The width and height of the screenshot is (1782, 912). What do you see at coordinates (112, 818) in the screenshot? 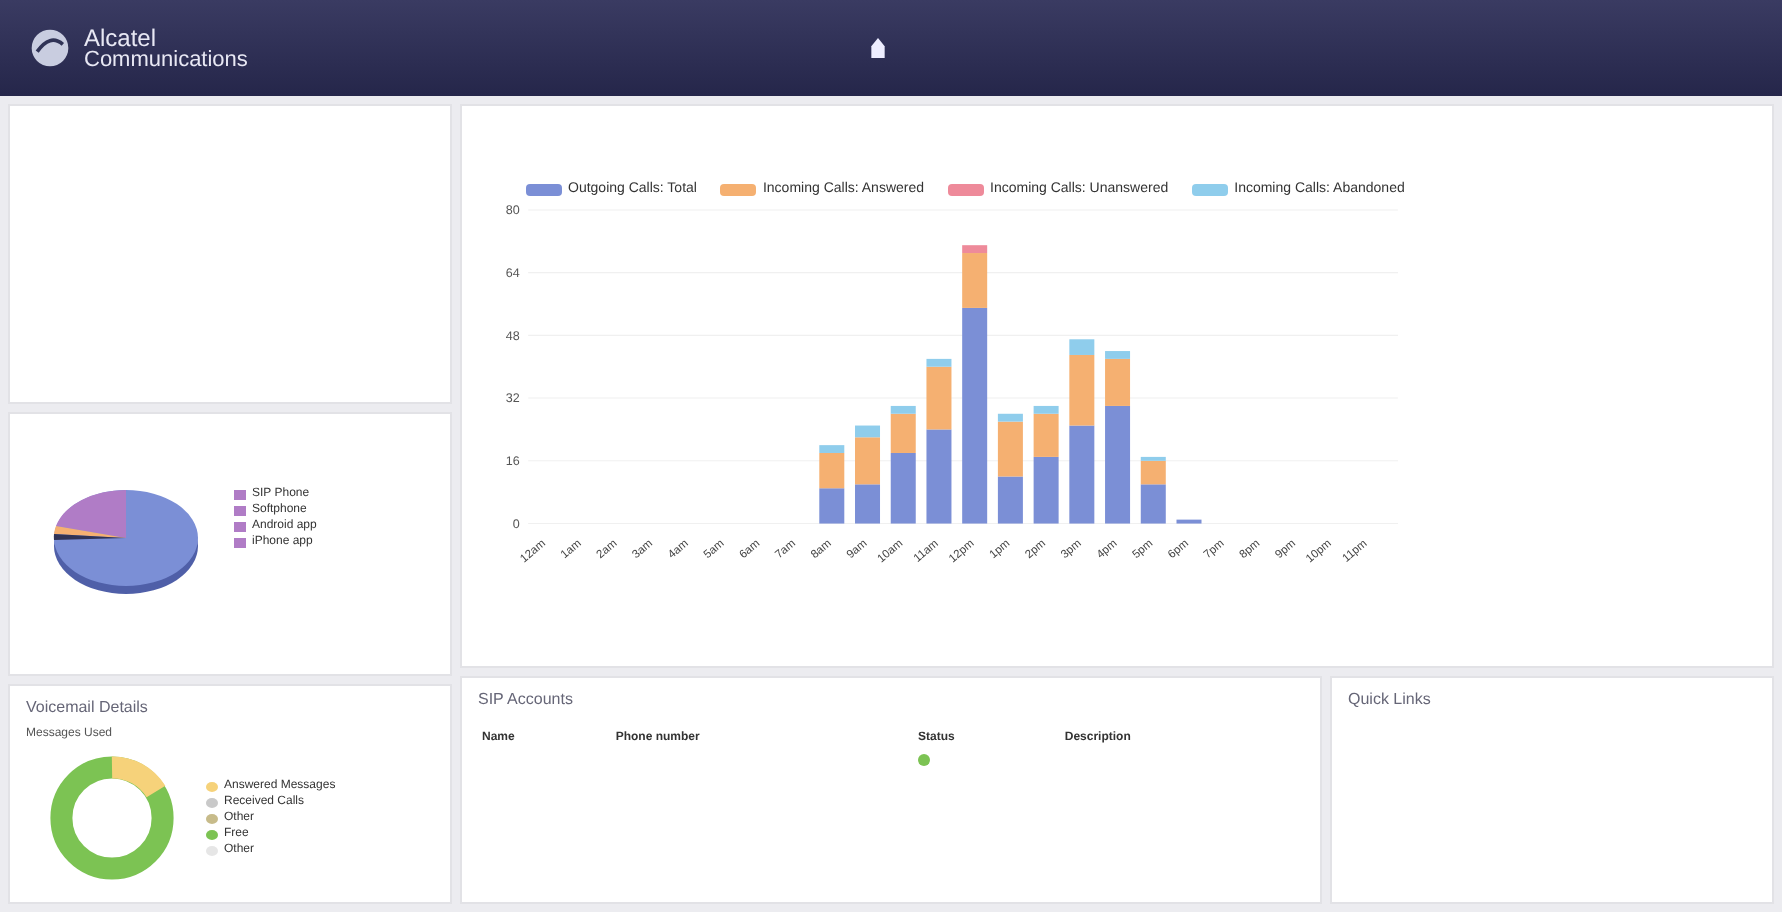
I see `donut-chart-drawing` at bounding box center [112, 818].